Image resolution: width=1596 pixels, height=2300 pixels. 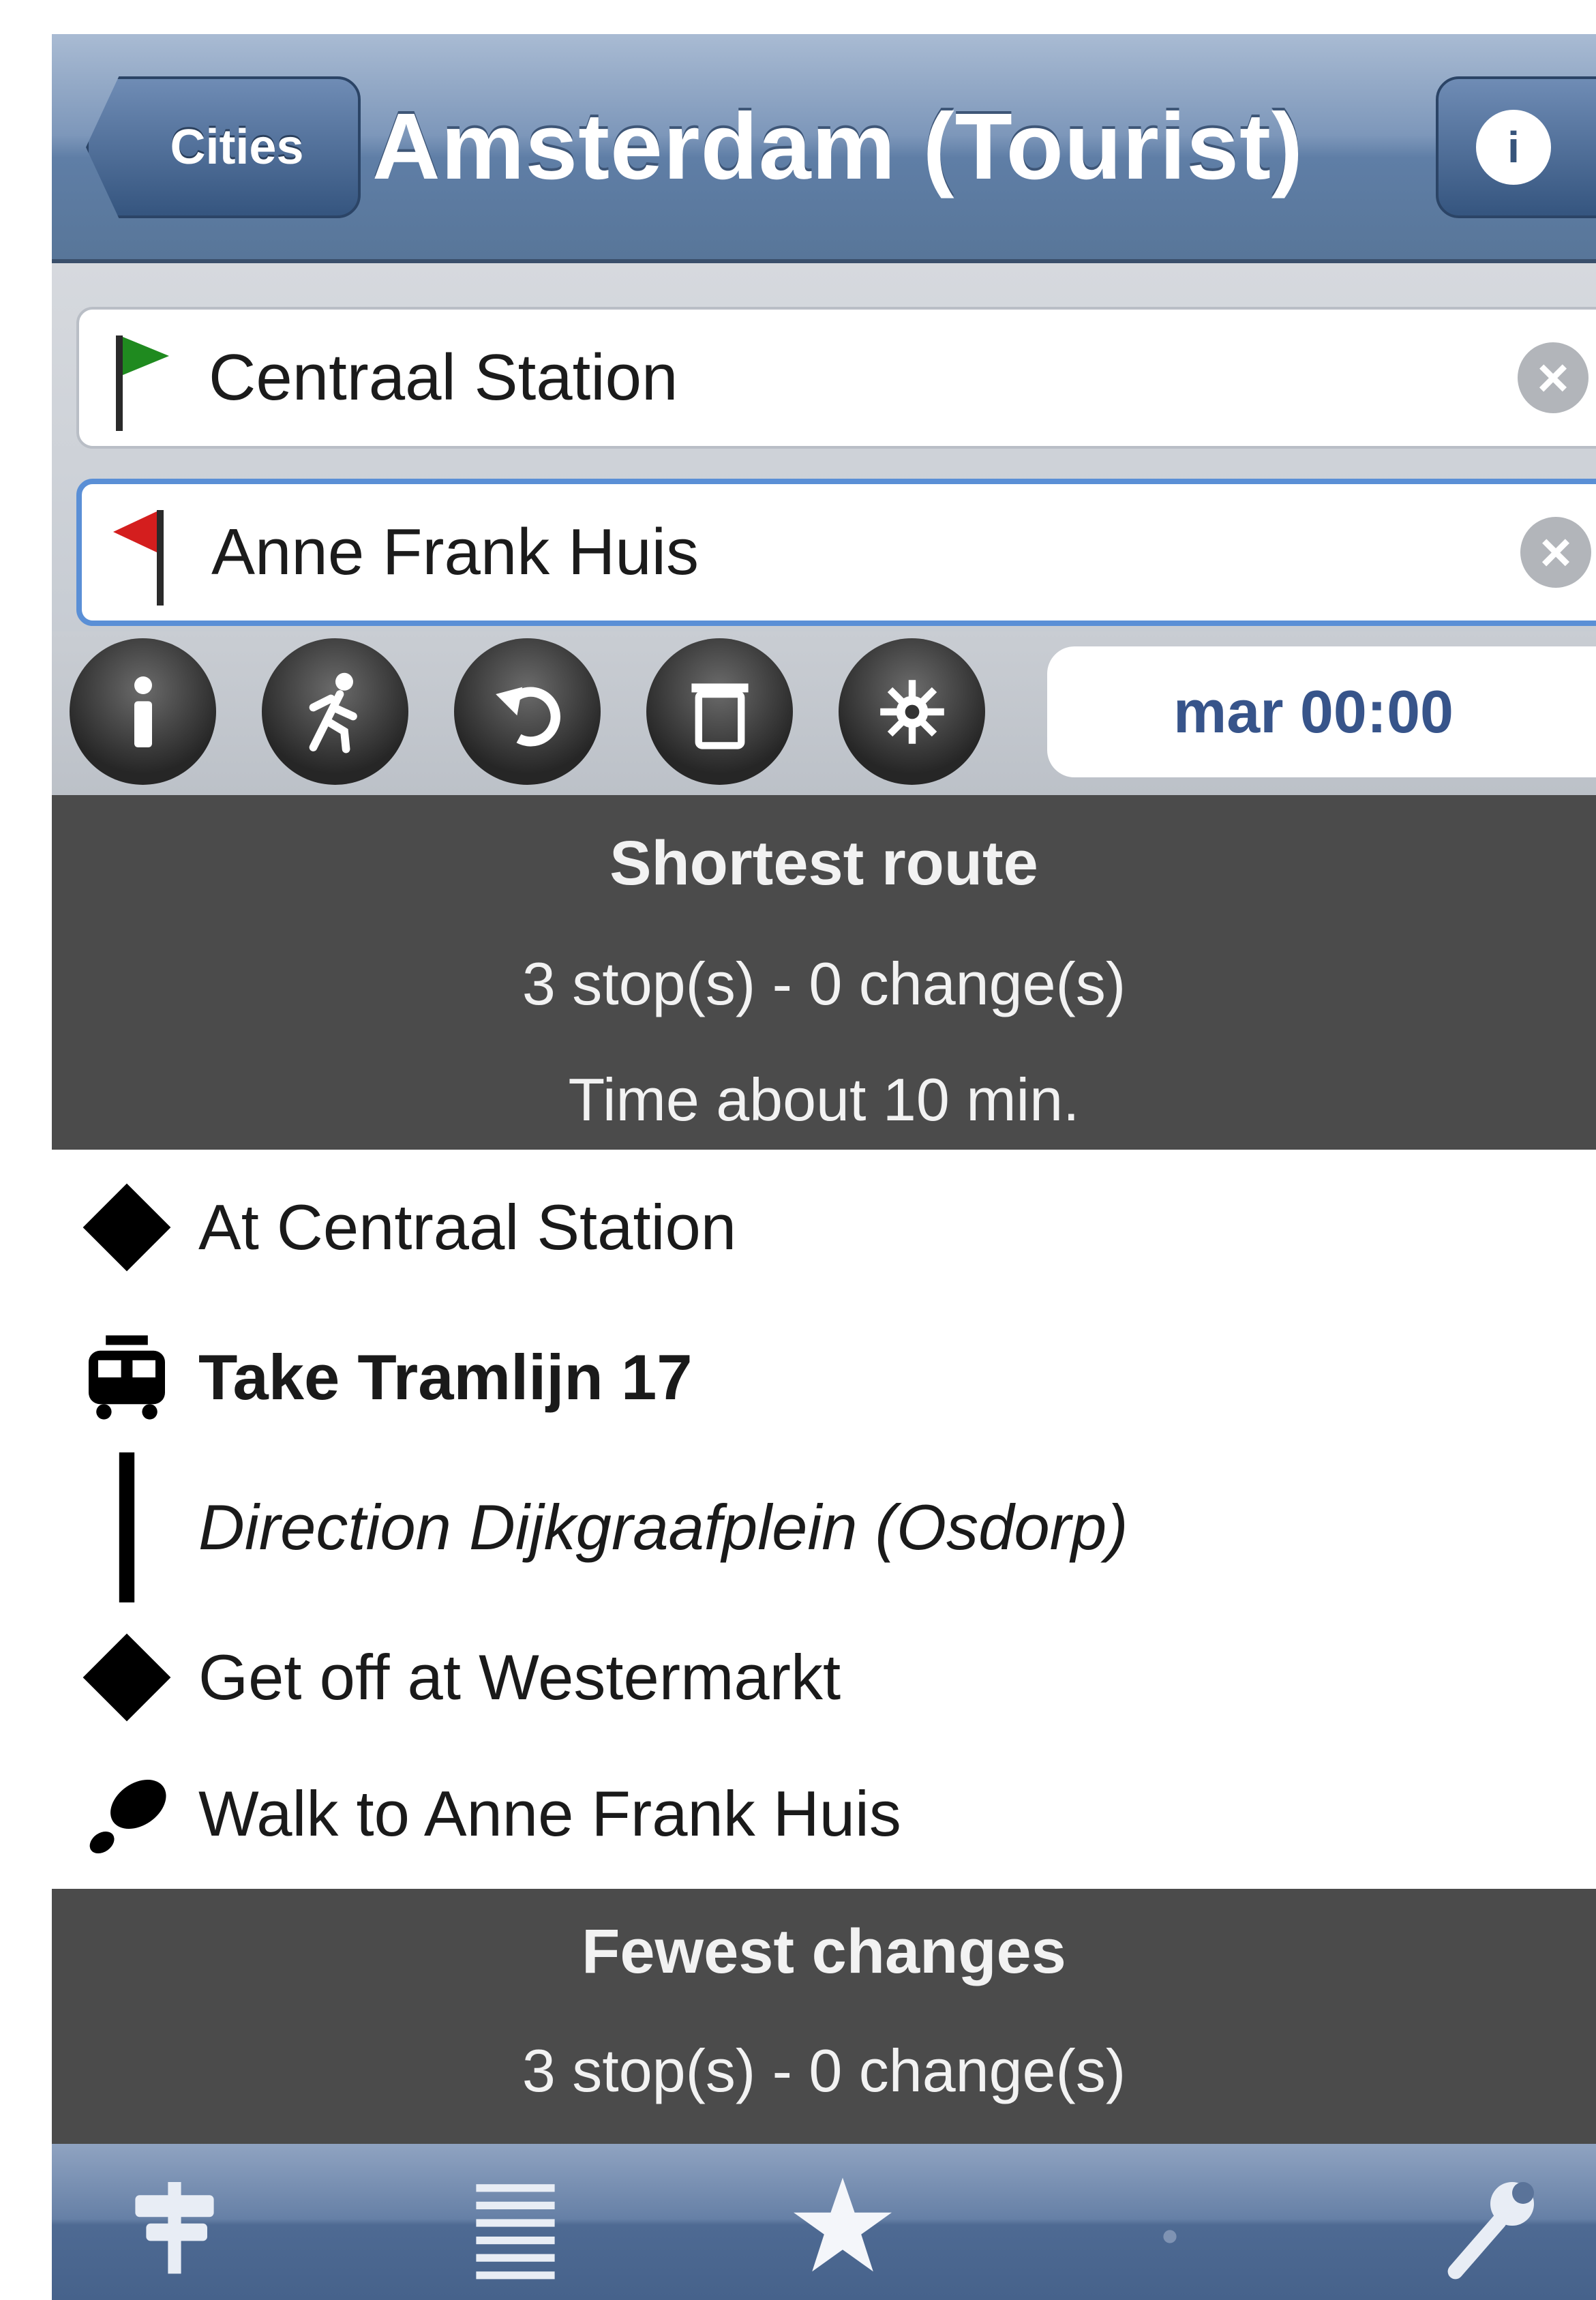 I want to click on star-icon, so click(x=843, y=2224).